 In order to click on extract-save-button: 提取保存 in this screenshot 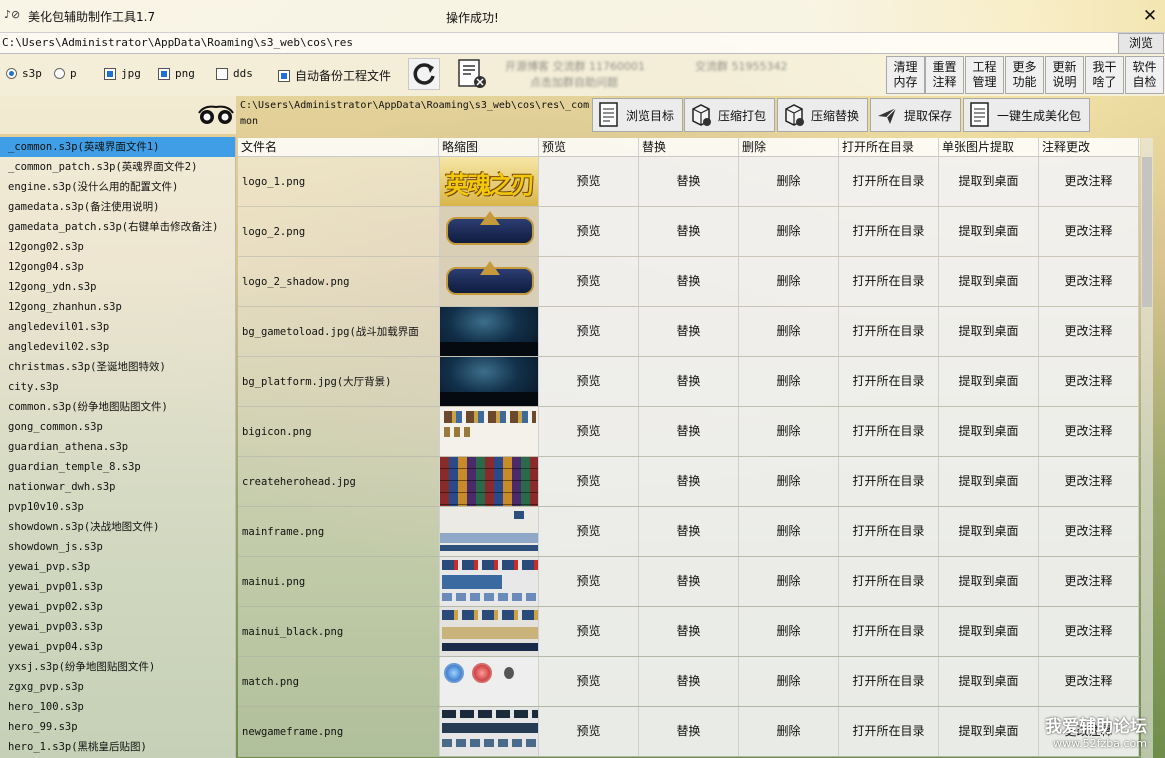, I will do `click(916, 115)`.